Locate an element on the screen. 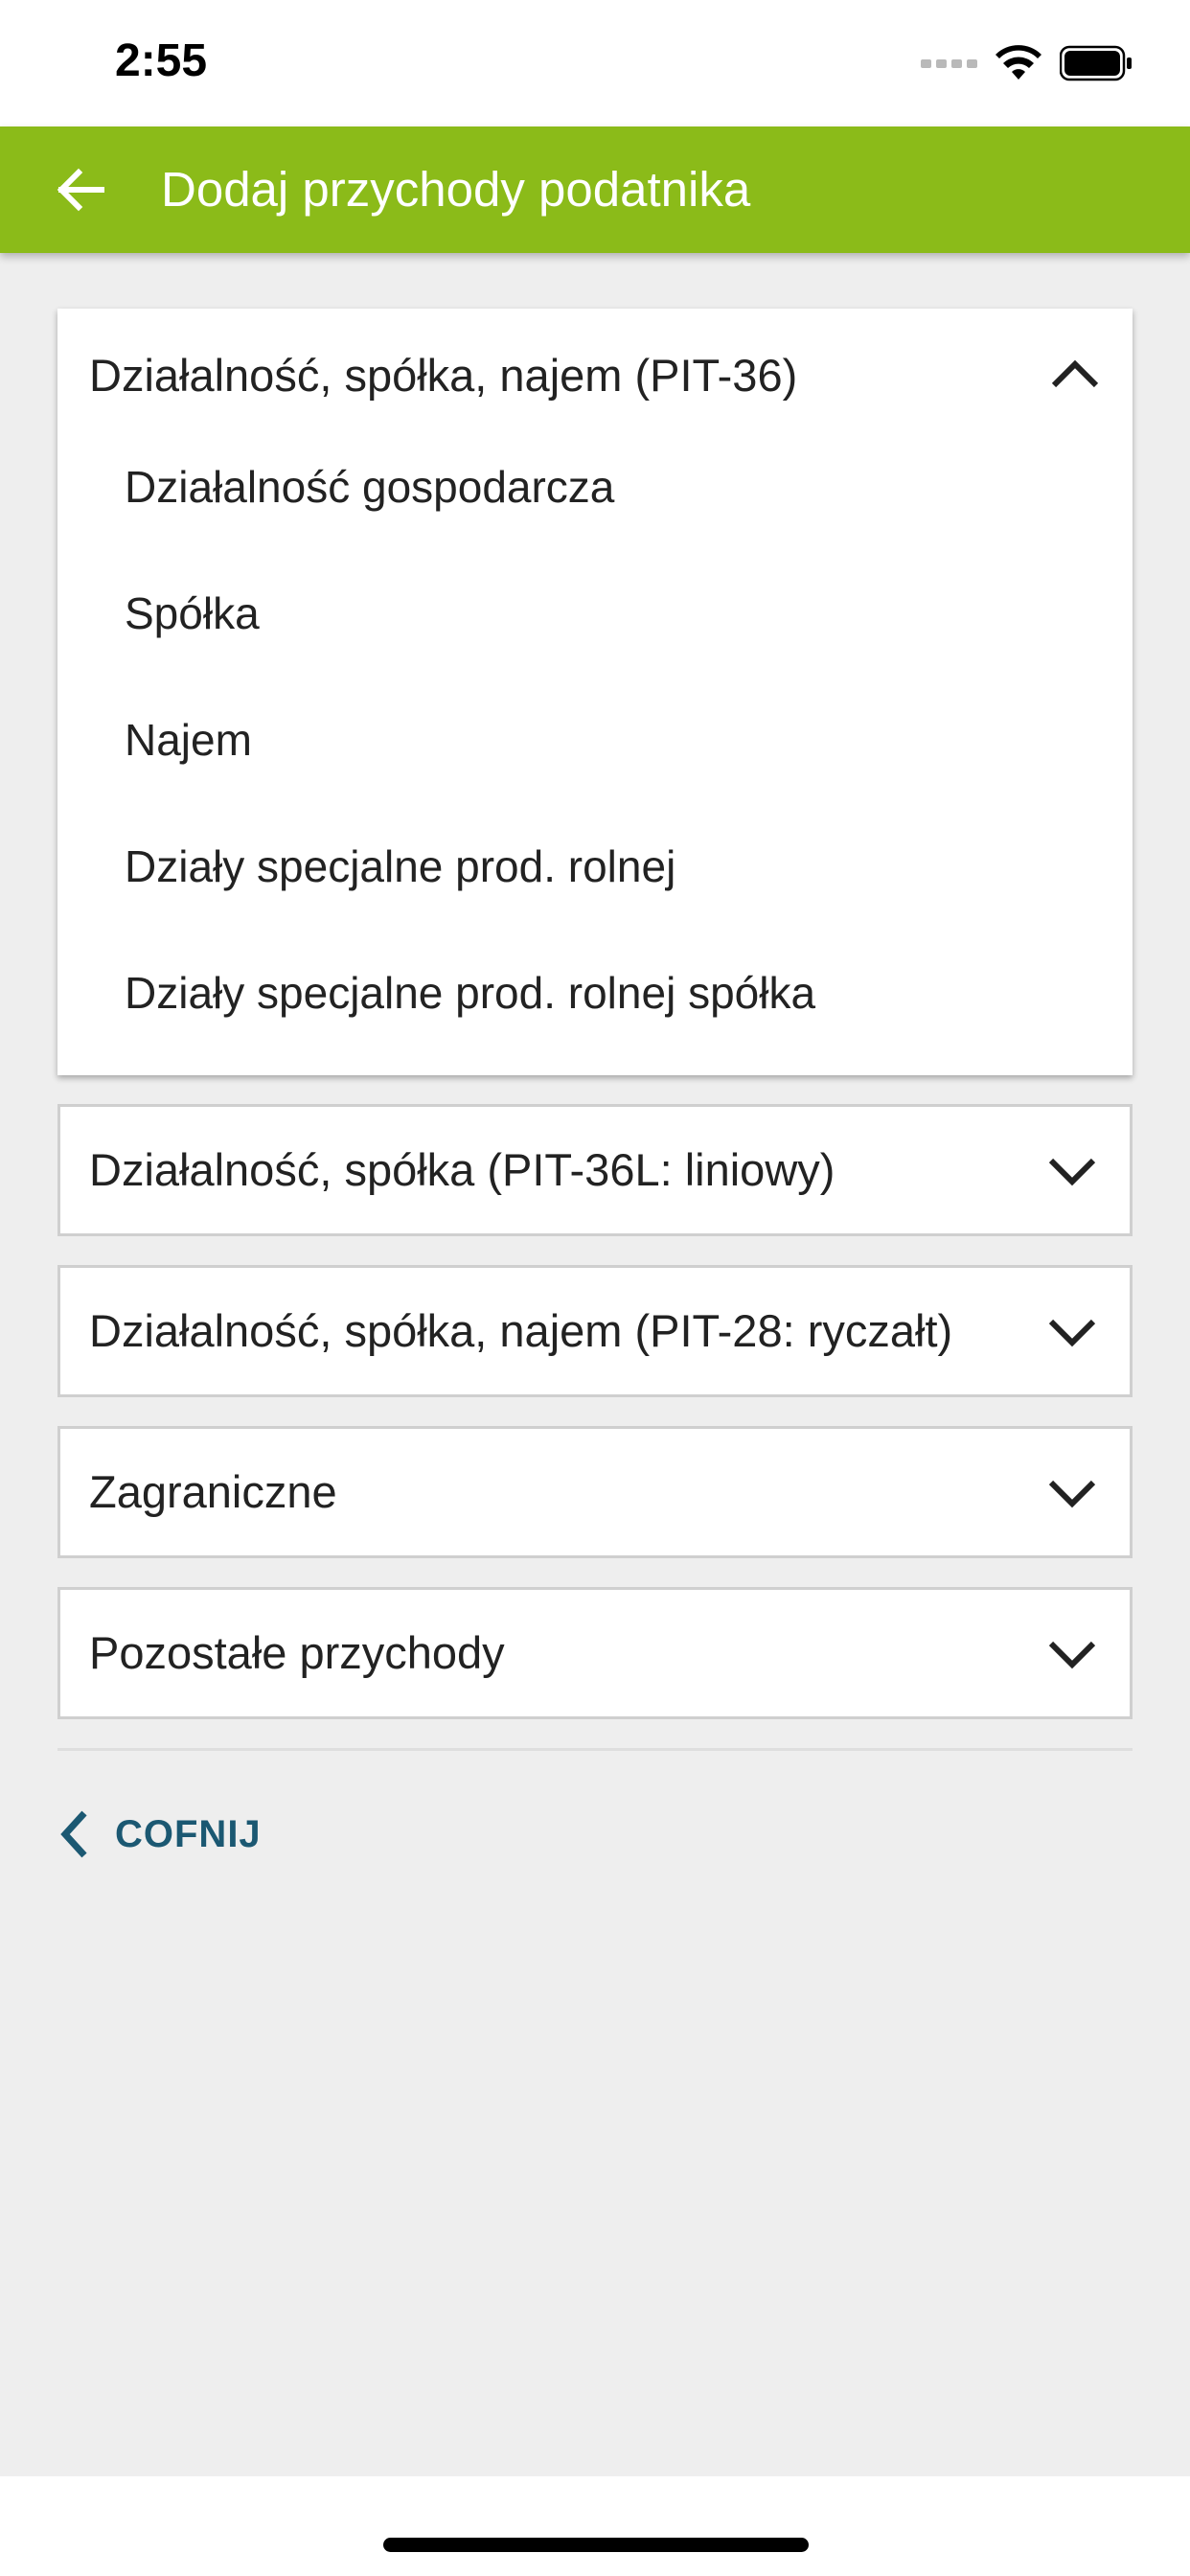  status-icons is located at coordinates (1027, 63).